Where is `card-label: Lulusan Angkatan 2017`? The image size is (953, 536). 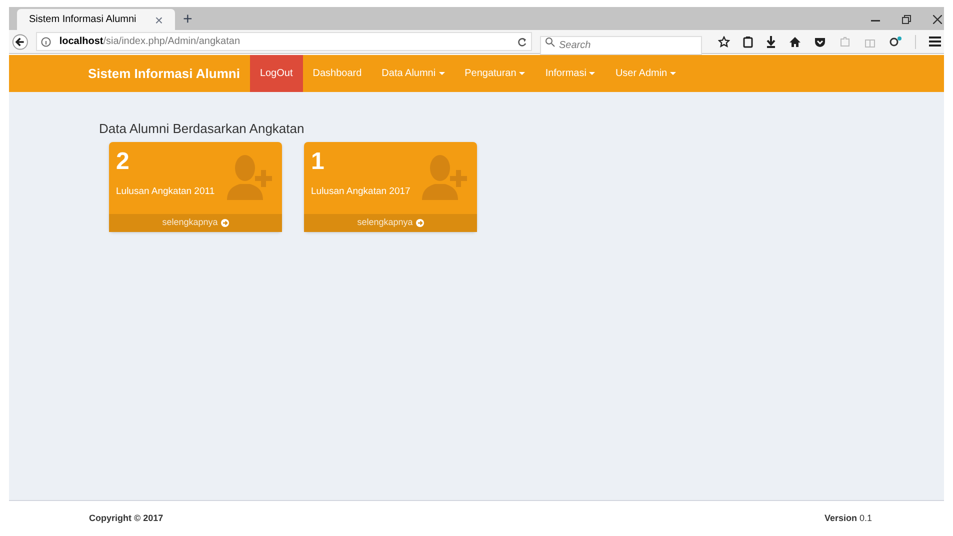 card-label: Lulusan Angkatan 2017 is located at coordinates (360, 191).